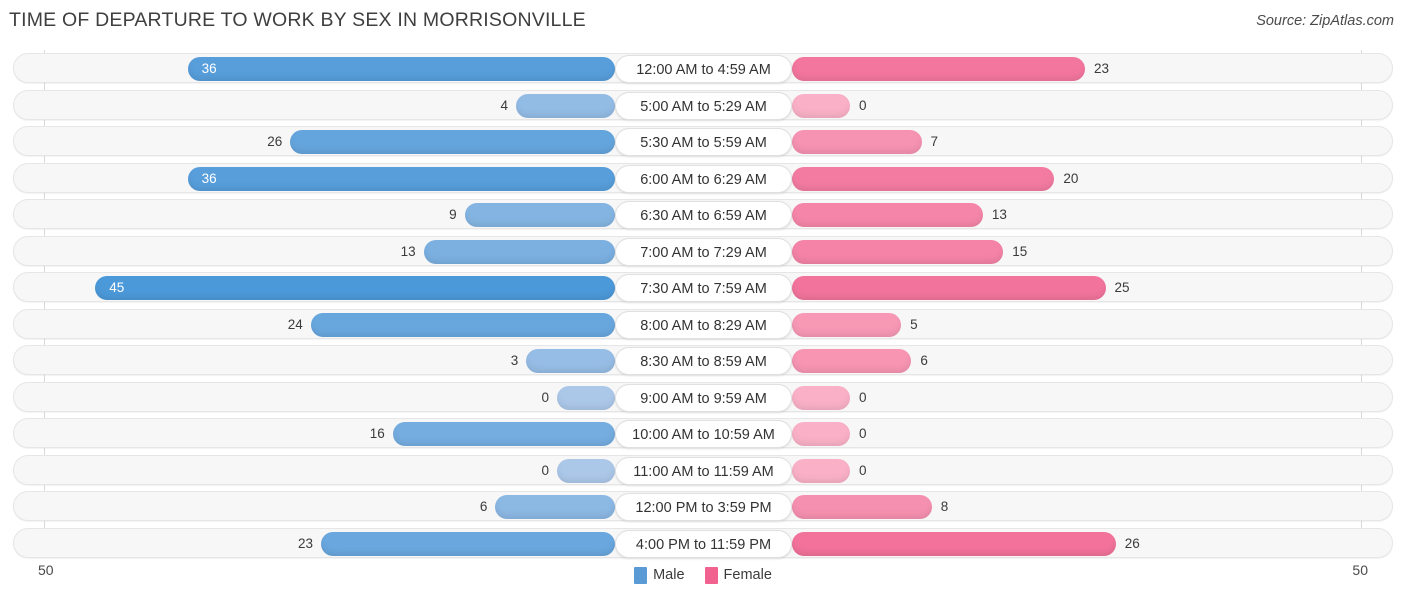 The height and width of the screenshot is (594, 1406). I want to click on bar-value-female: 5, so click(914, 324).